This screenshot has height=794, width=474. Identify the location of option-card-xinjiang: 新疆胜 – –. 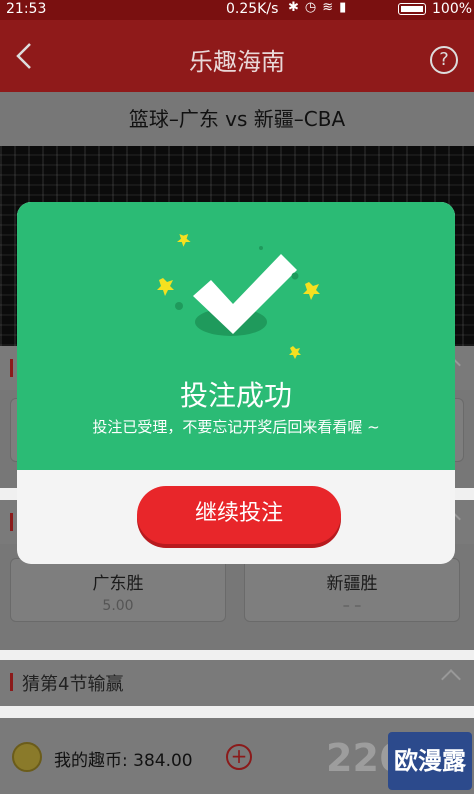
(352, 590).